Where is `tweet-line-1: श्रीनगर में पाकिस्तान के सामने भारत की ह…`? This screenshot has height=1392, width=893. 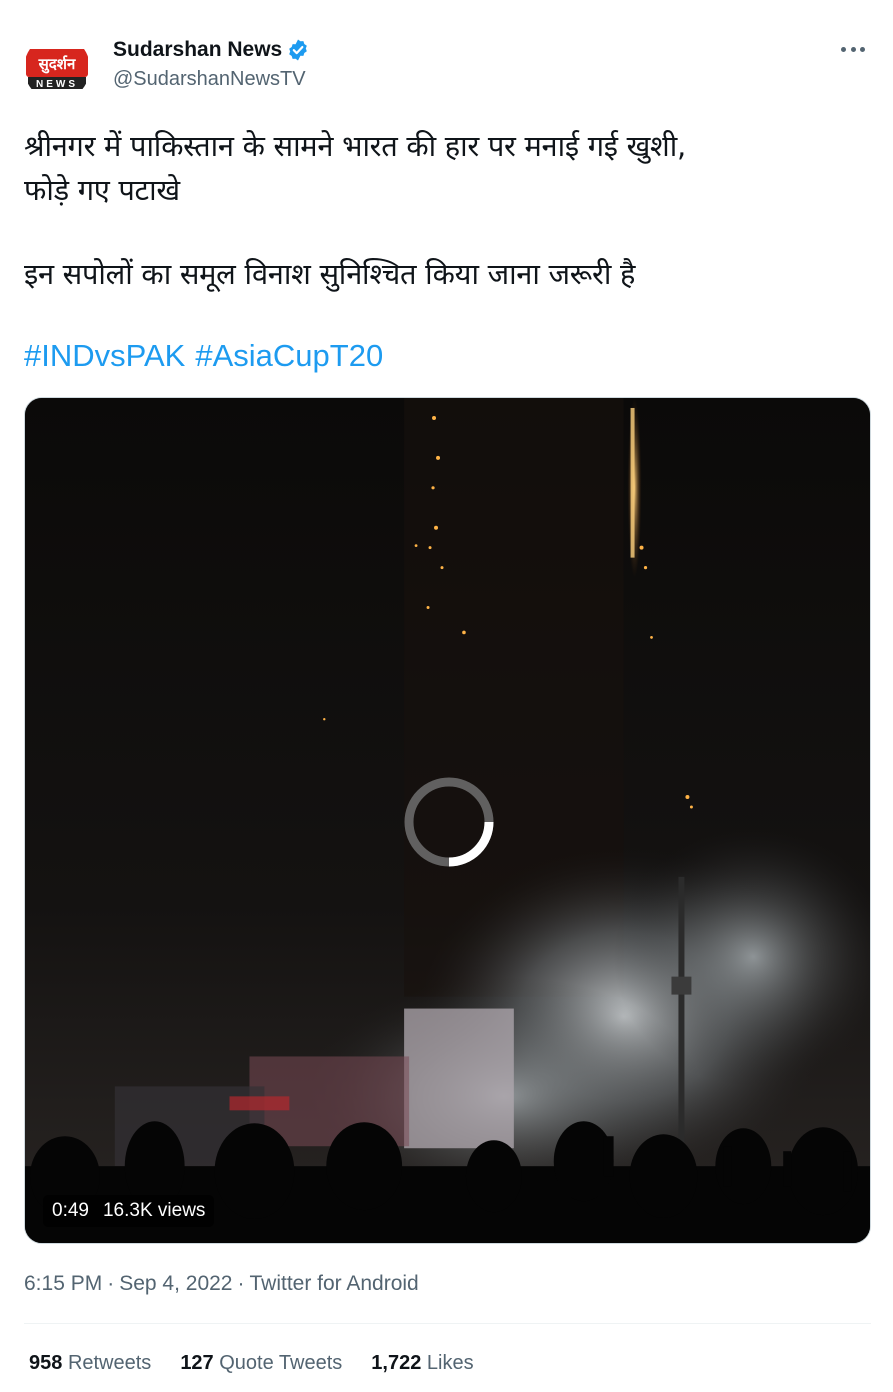 tweet-line-1: श्रीनगर में पाकिस्तान के सामने भारत की ह… is located at coordinates (355, 146).